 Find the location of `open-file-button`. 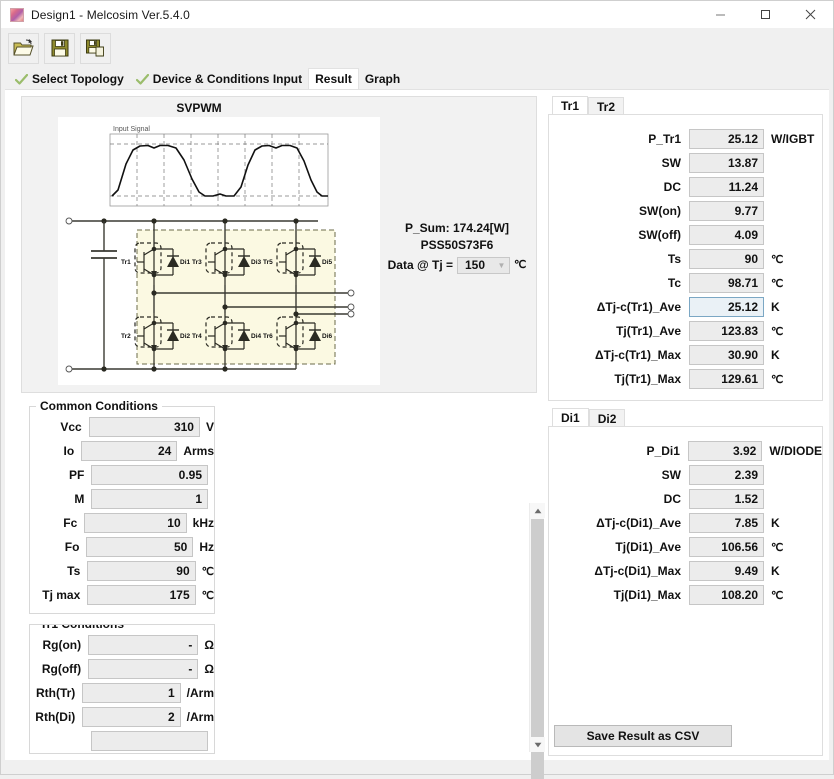

open-file-button is located at coordinates (23, 48).